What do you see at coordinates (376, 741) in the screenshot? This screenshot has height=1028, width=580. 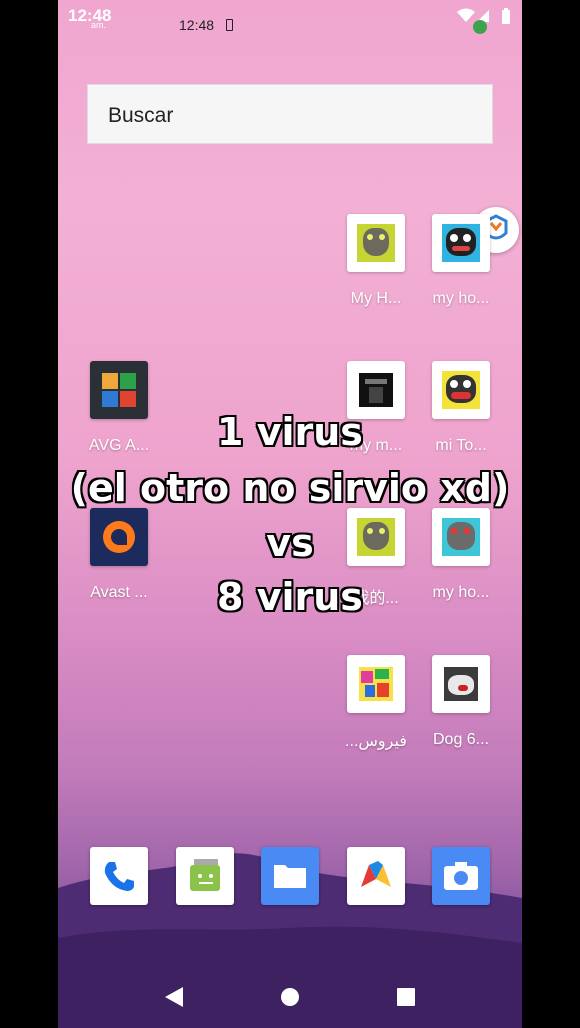 I see `app-label: ...فيروس` at bounding box center [376, 741].